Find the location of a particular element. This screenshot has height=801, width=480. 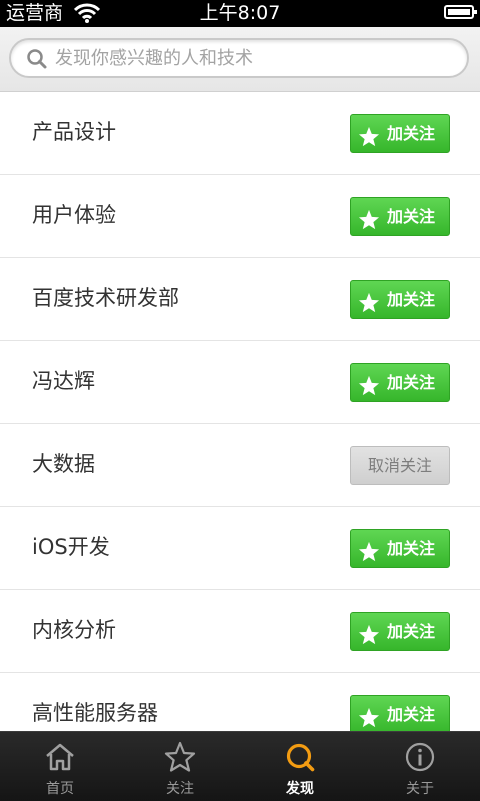

tab-label: 关注 is located at coordinates (180, 789).